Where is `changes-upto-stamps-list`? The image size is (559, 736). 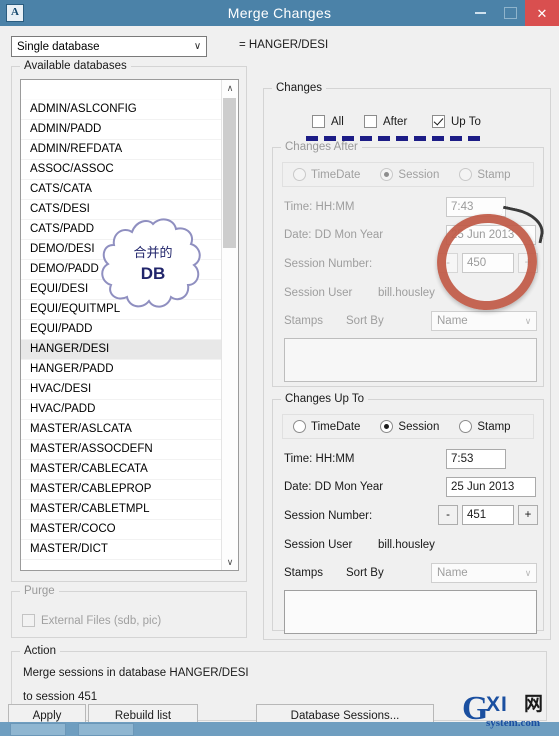
changes-upto-stamps-list is located at coordinates (410, 612).